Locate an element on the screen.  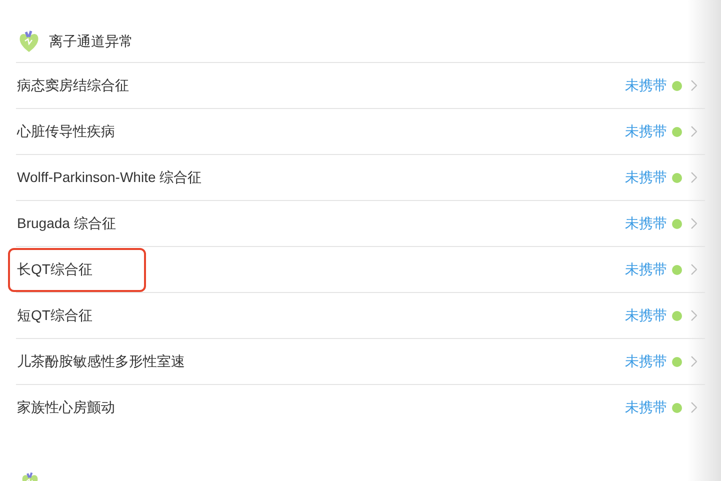
list-item: 儿茶酚胺敏感性多形性室速 未携带 is located at coordinates (360, 361).